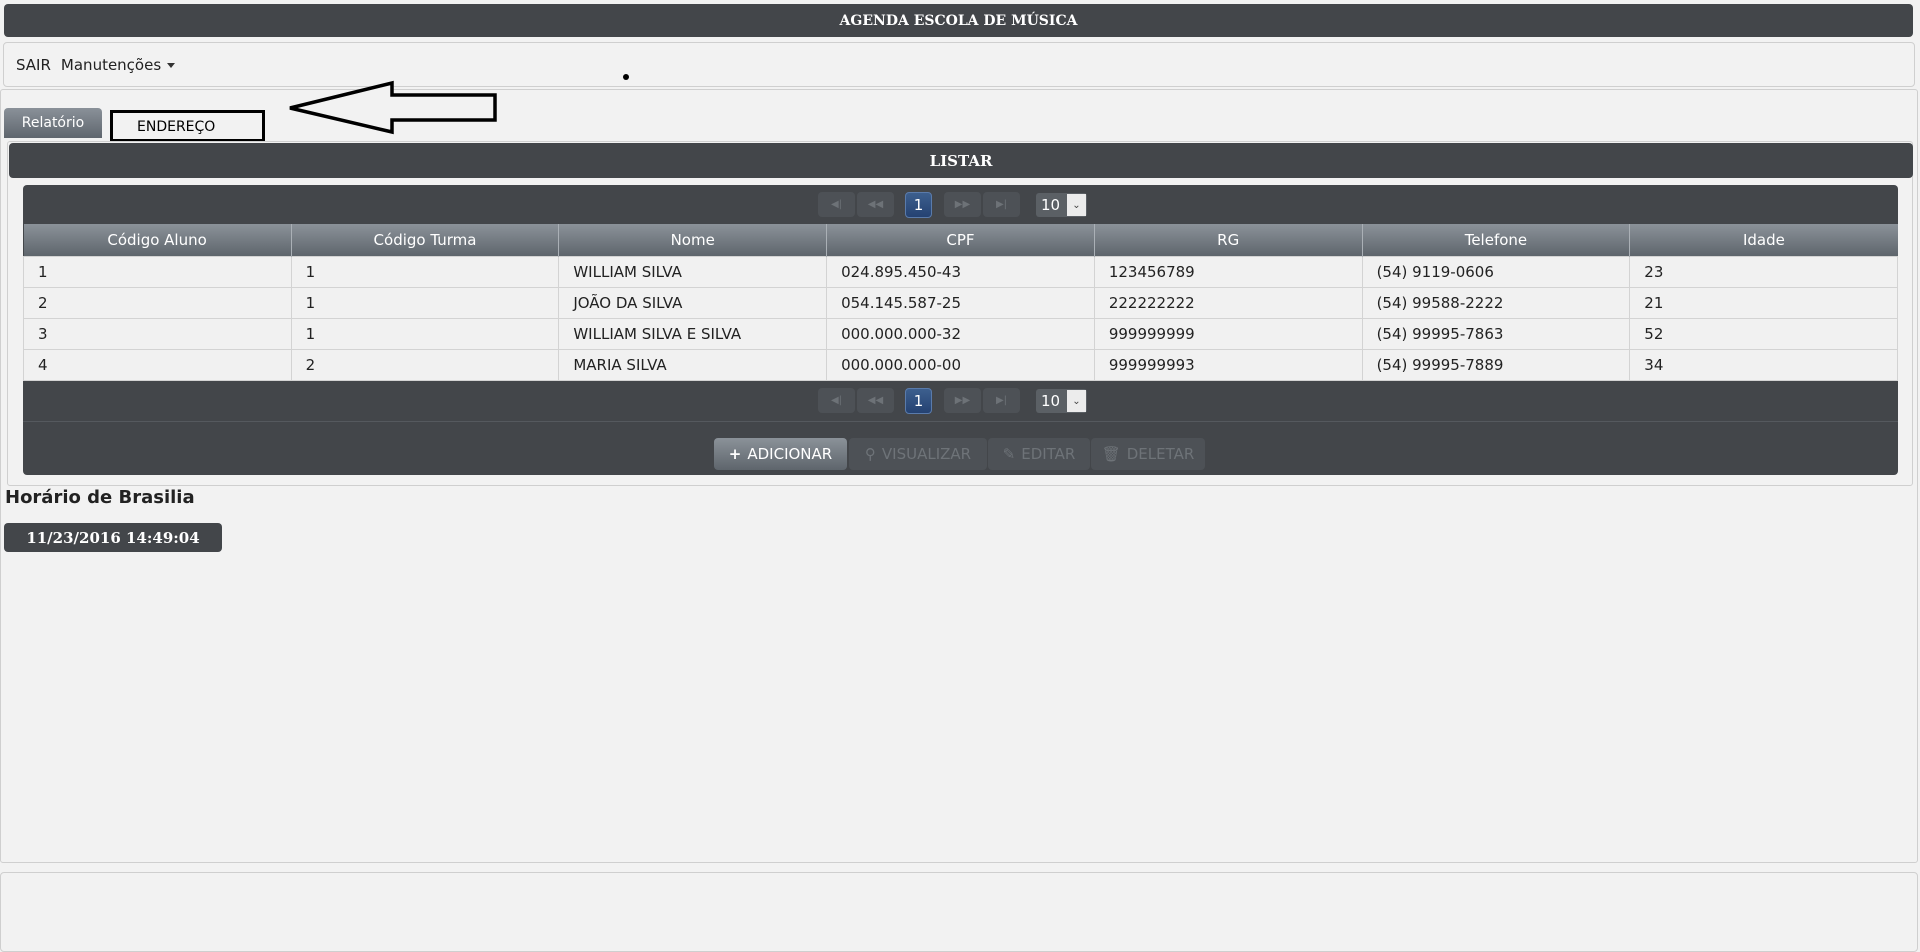 Image resolution: width=1920 pixels, height=952 pixels. Describe the element at coordinates (100, 497) in the screenshot. I see `clock-label: Horário de Brasilia` at that location.